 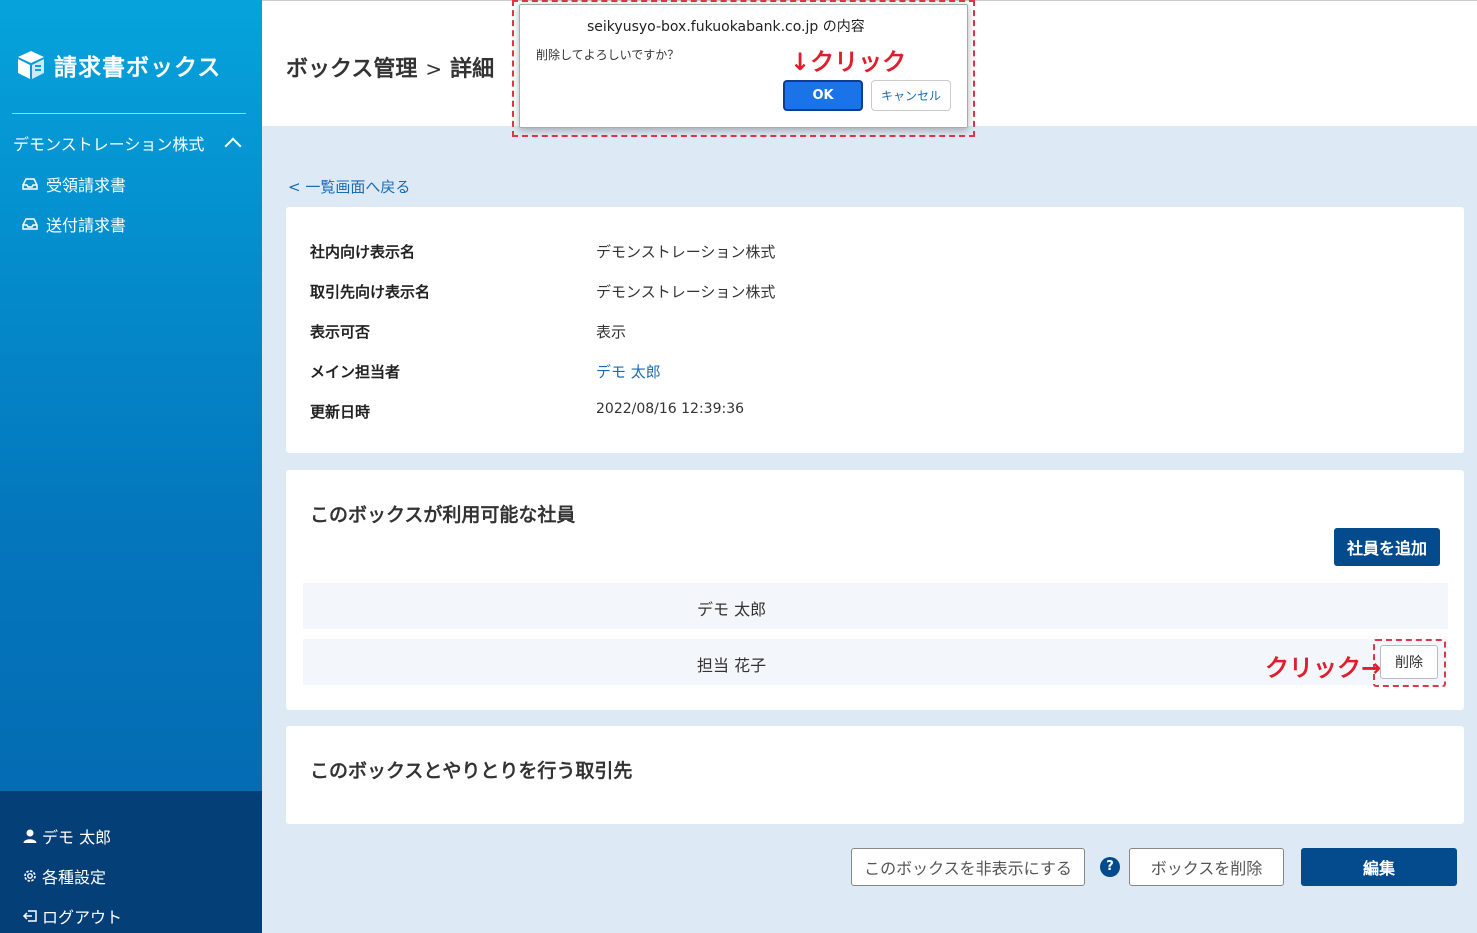 What do you see at coordinates (340, 332) in the screenshot?
I see `detail-label: 表示可否` at bounding box center [340, 332].